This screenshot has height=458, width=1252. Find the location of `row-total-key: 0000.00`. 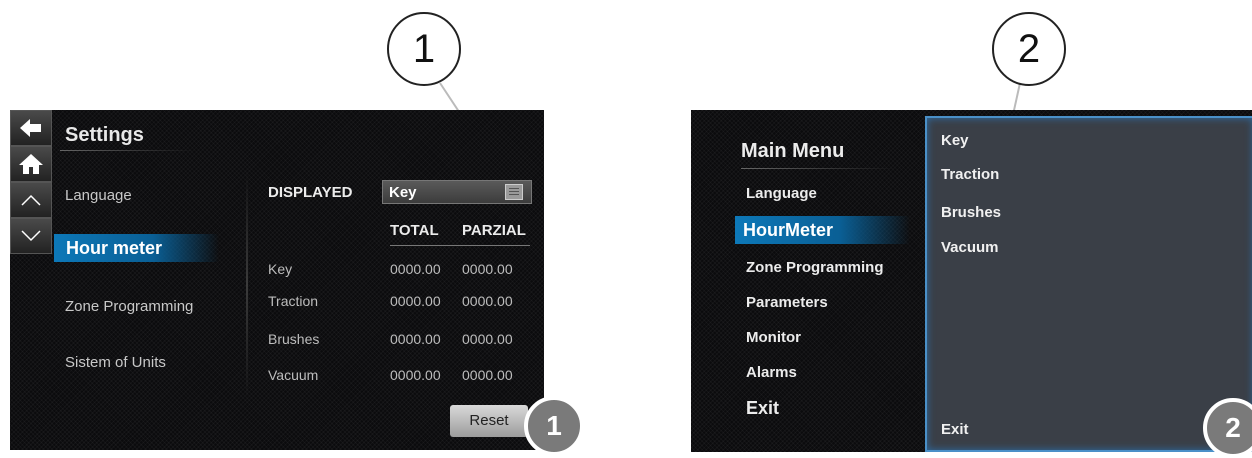

row-total-key: 0000.00 is located at coordinates (415, 269).